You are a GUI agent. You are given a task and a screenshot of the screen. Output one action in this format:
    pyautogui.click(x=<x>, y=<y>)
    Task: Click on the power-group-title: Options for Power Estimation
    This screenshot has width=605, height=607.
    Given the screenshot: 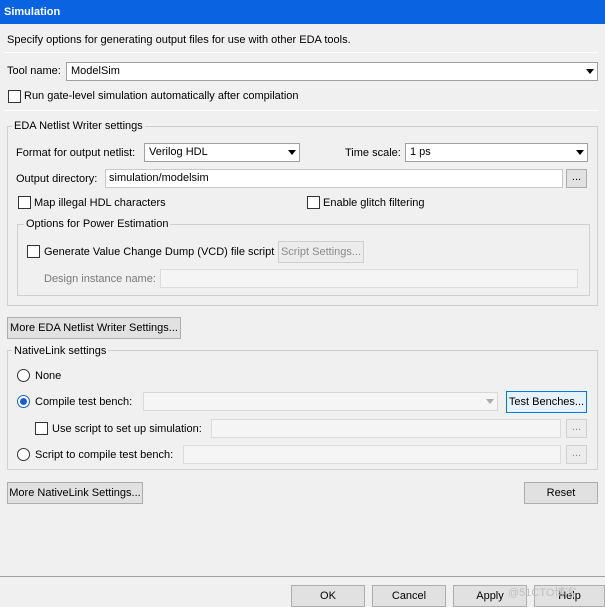 What is the action you would take?
    pyautogui.click(x=97, y=224)
    